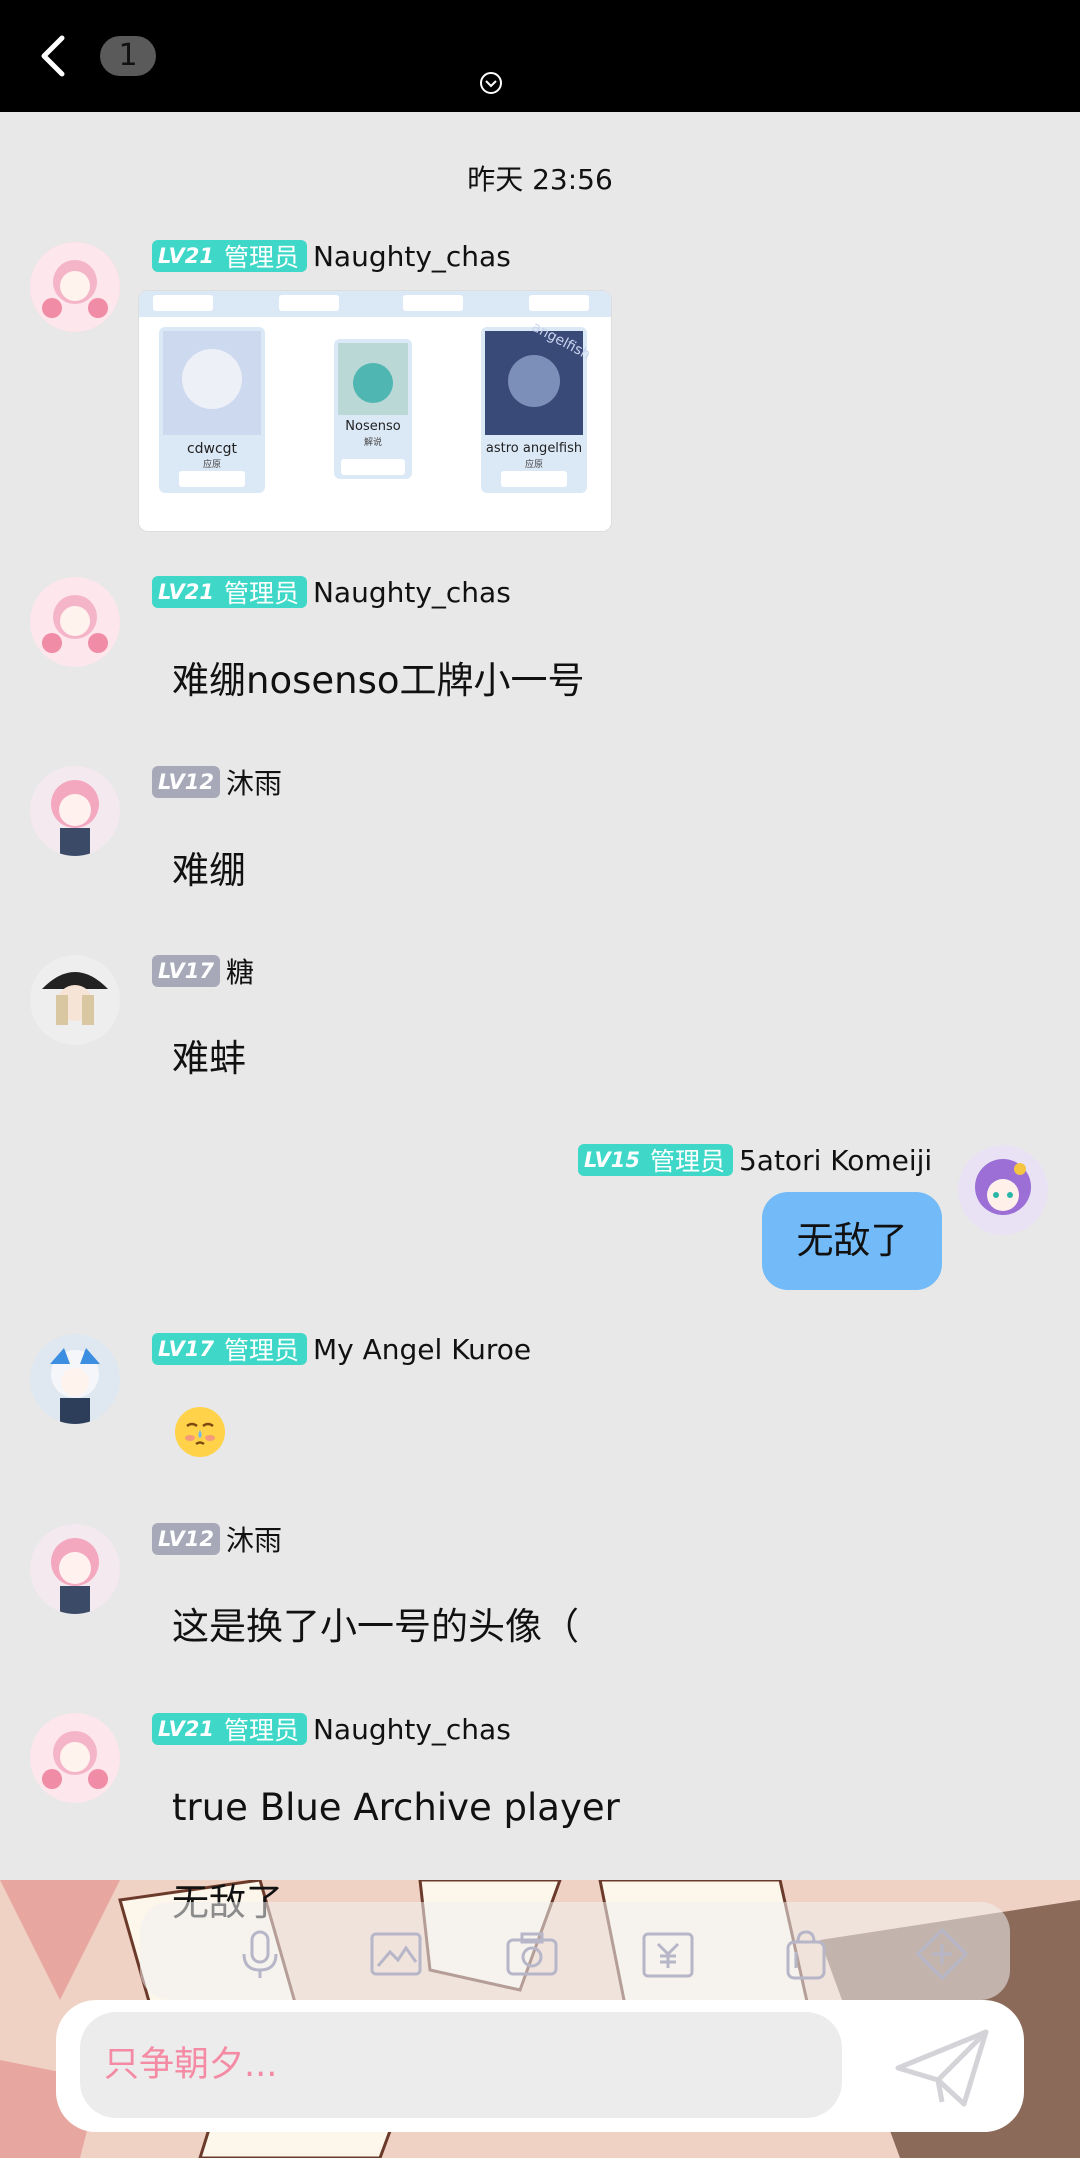 The height and width of the screenshot is (2158, 1080). What do you see at coordinates (540, 179) in the screenshot?
I see `message-timestamp: 昨天 23:56` at bounding box center [540, 179].